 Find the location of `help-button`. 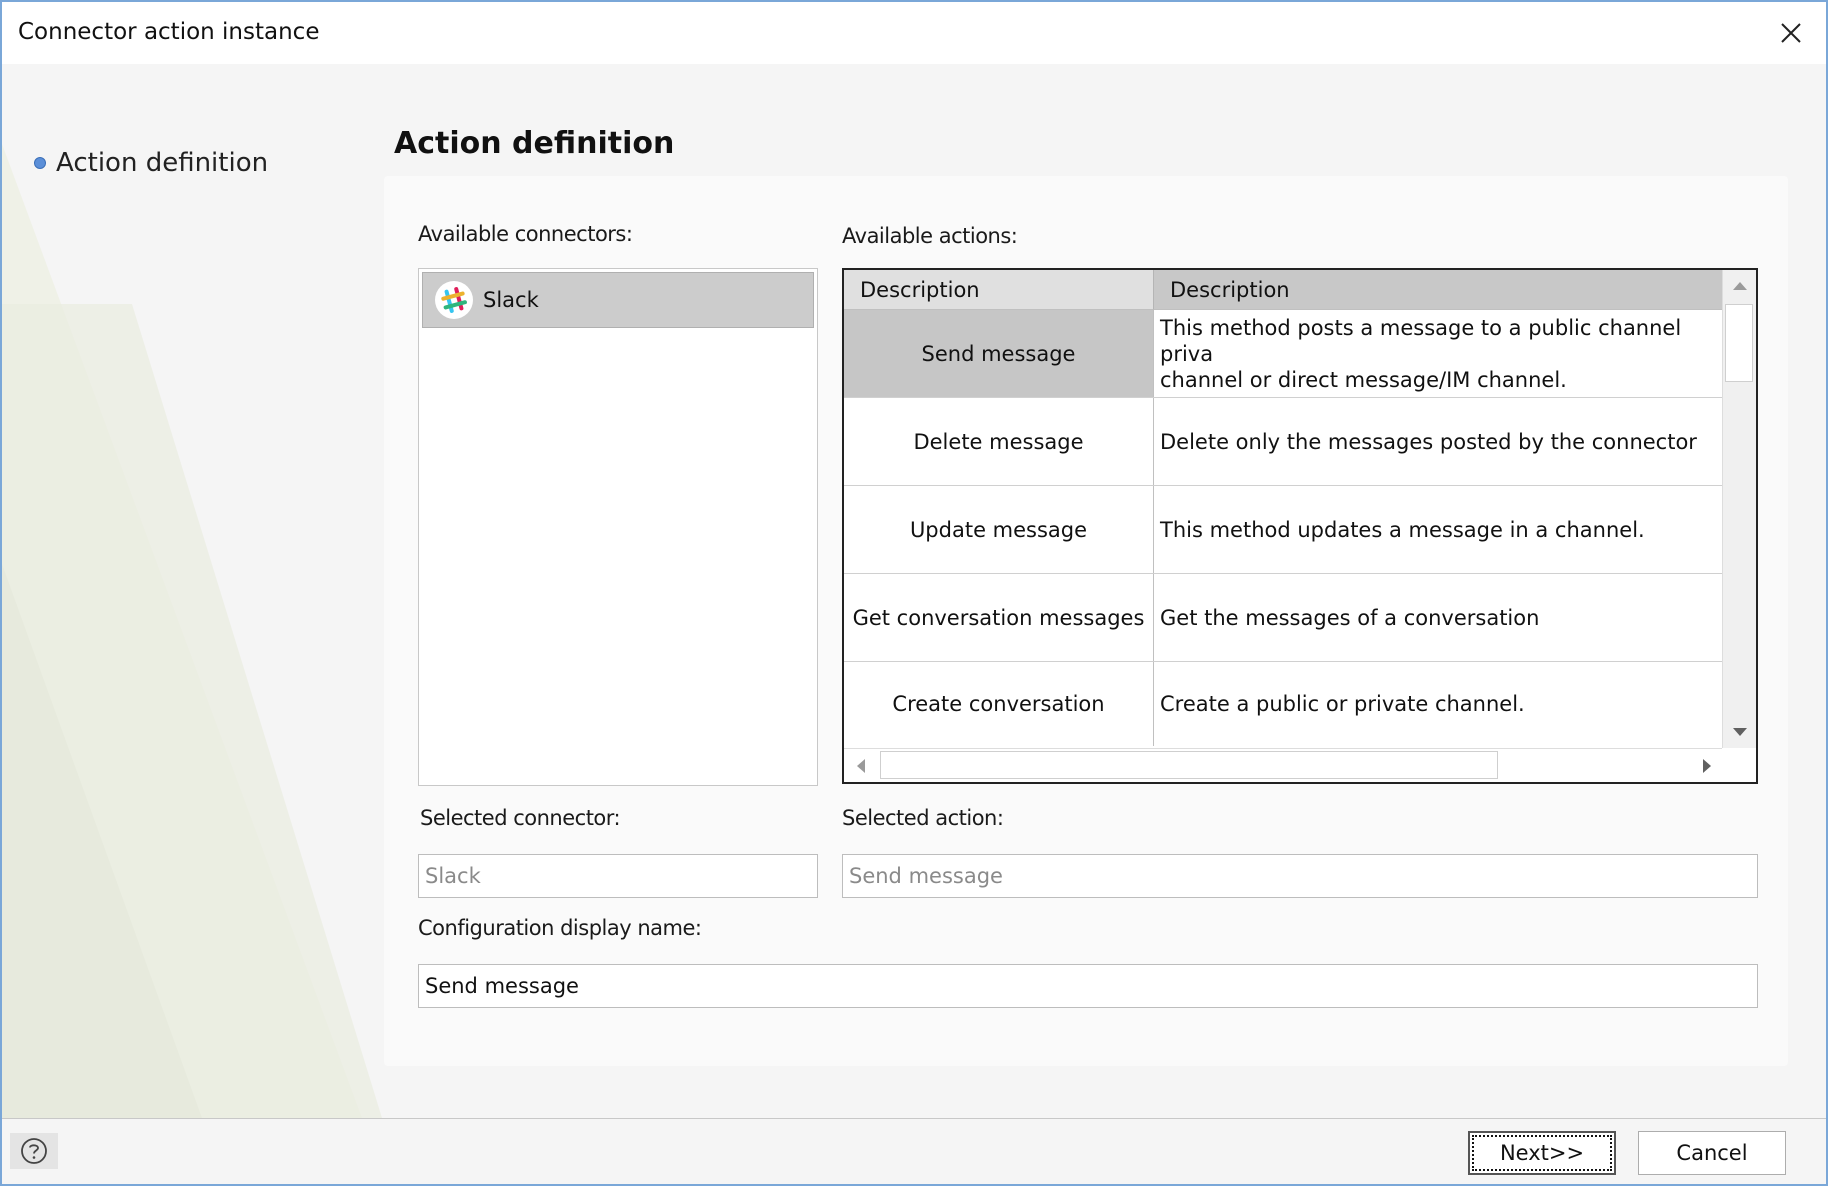

help-button is located at coordinates (34, 1151).